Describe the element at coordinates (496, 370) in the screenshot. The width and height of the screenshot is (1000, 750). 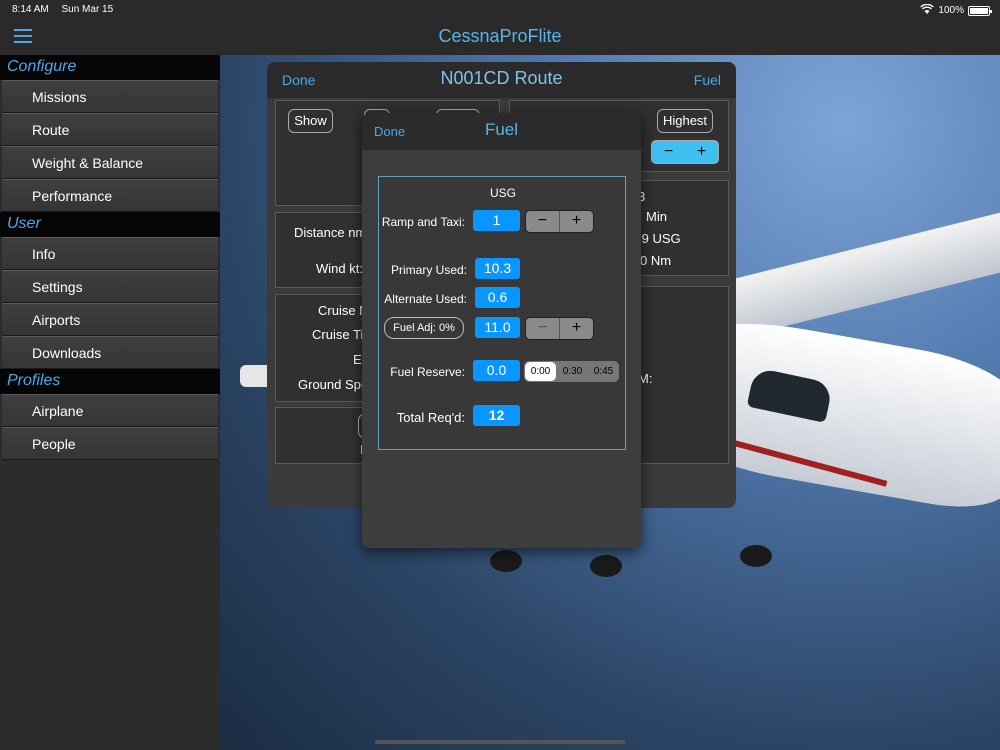
I see `fuel-reserve-value: 0.0` at that location.